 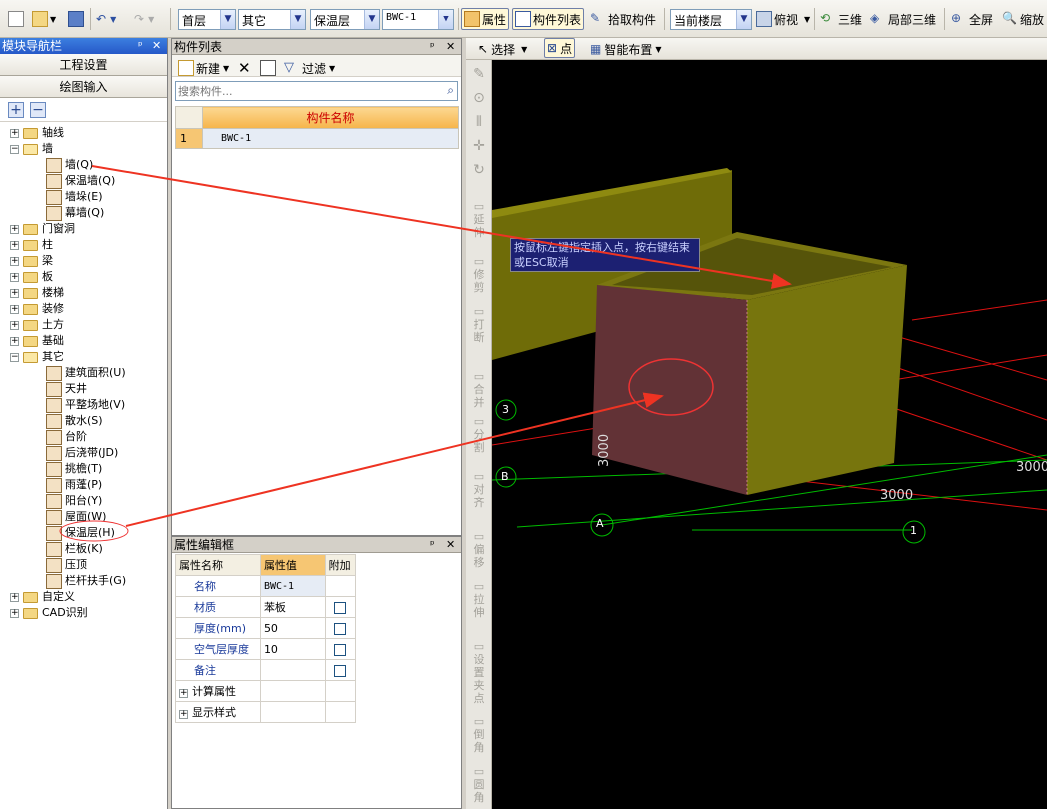 I want to click on tree-item: + 柱, so click(x=31, y=245).